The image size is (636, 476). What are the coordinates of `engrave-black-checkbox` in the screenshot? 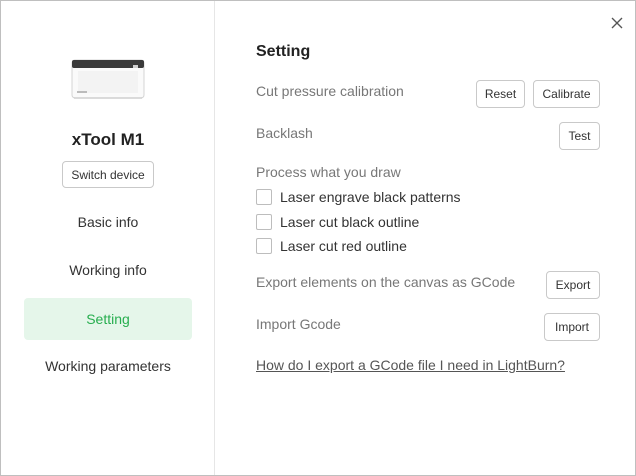 It's located at (264, 197).